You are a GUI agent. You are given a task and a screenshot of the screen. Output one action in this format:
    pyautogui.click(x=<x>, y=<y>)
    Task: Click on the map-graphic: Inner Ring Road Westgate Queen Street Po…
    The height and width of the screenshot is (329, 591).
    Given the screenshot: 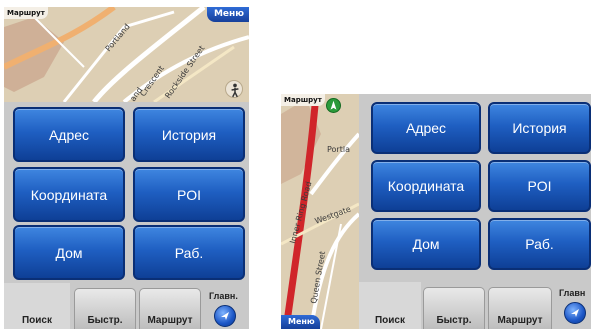 What is the action you would take?
    pyautogui.click(x=320, y=211)
    